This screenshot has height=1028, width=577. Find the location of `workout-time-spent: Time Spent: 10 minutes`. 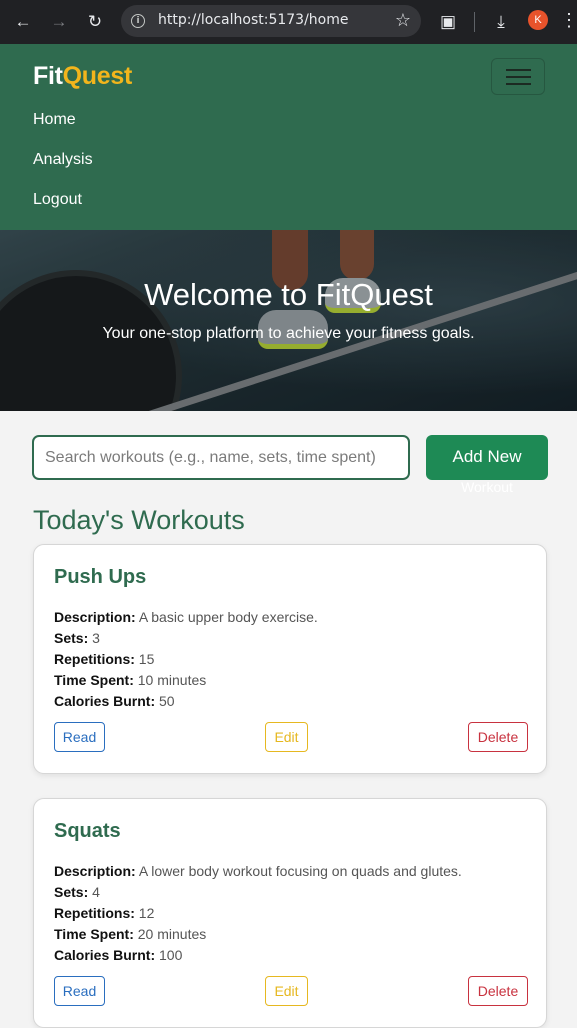

workout-time-spent: Time Spent: 10 minutes is located at coordinates (130, 680).